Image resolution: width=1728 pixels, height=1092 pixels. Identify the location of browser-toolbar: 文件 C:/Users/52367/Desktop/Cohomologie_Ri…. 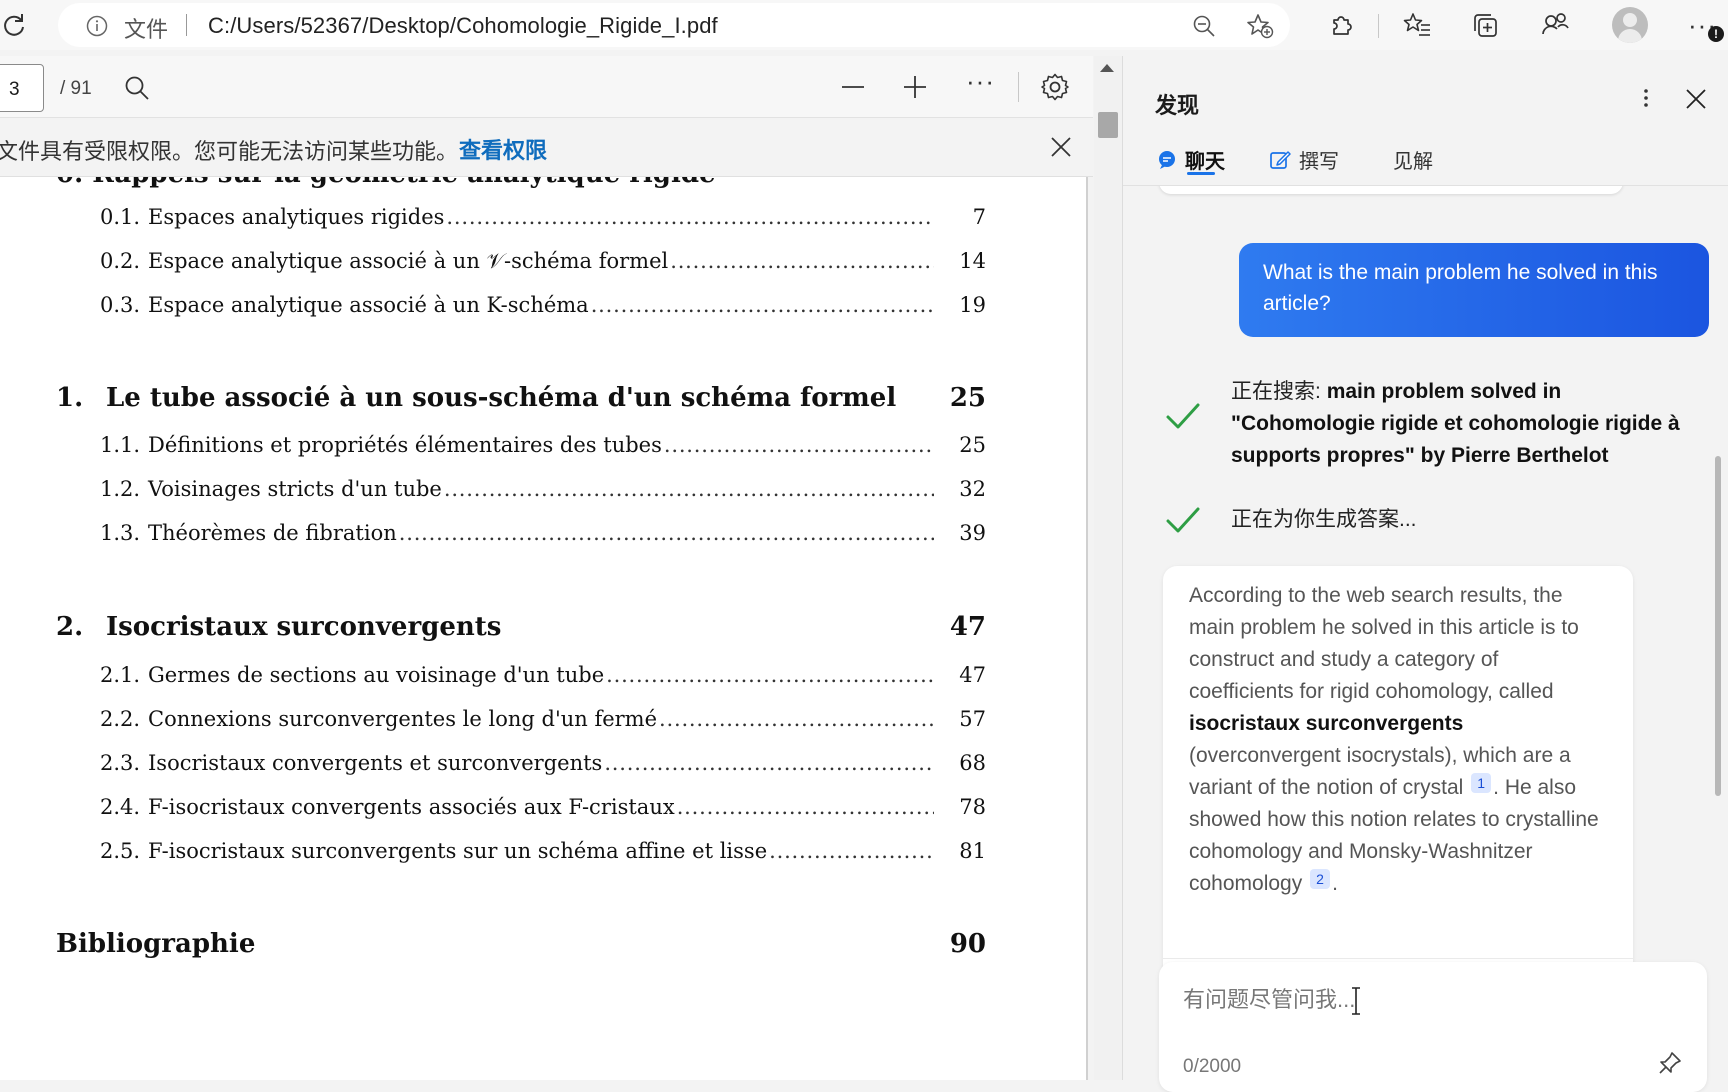
(864, 25).